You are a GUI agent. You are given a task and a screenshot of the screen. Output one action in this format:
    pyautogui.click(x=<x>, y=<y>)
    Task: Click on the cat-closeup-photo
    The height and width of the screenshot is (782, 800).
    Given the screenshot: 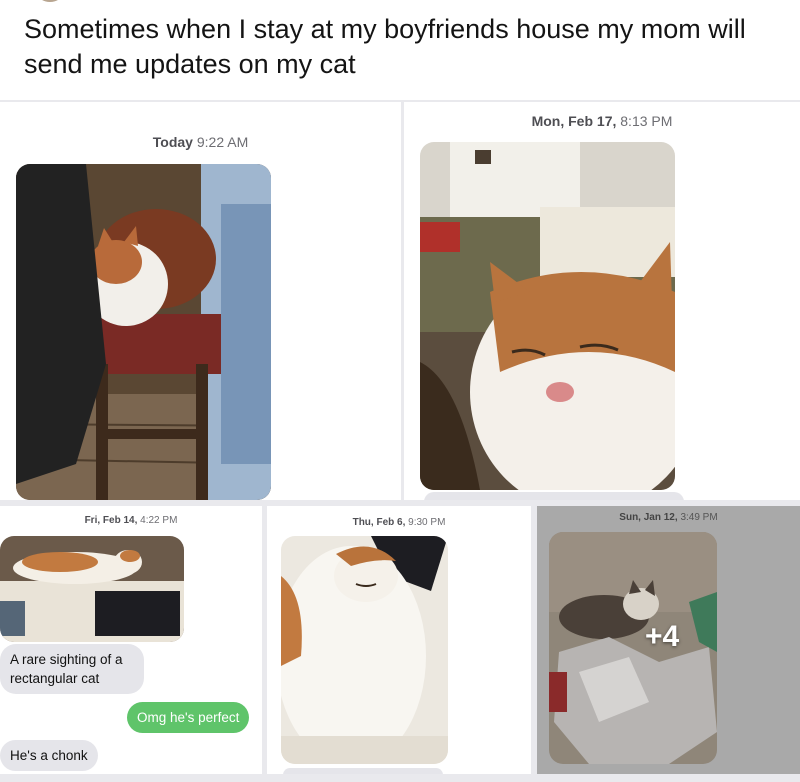 What is the action you would take?
    pyautogui.click(x=547, y=316)
    